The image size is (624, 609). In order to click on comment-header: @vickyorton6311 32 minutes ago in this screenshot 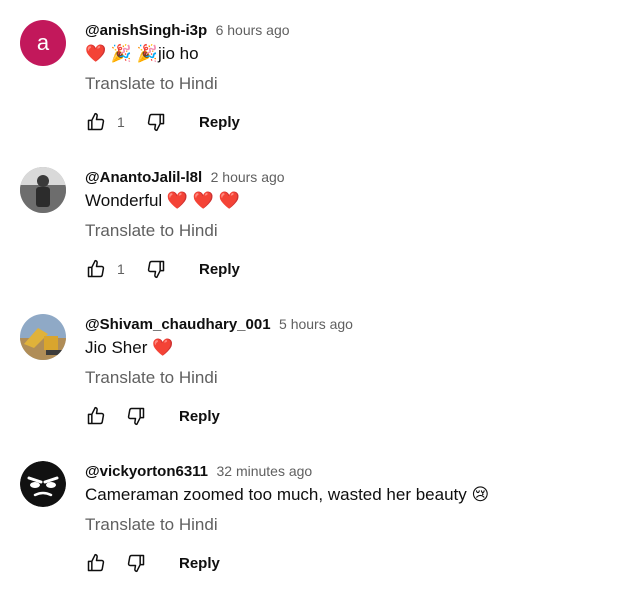, I will do `click(198, 472)`.